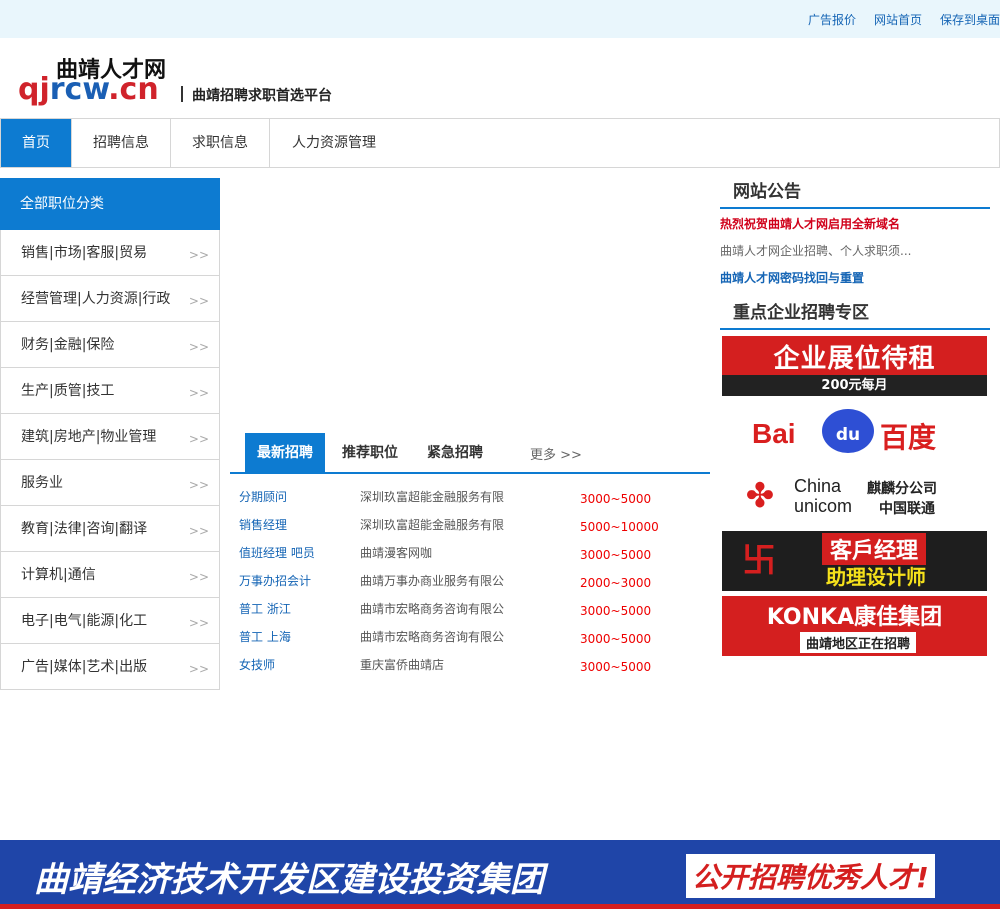 The height and width of the screenshot is (909, 1000). Describe the element at coordinates (855, 223) in the screenshot. I see `notice-item: 热烈祝贺曲靖人才网启用全新域名` at that location.